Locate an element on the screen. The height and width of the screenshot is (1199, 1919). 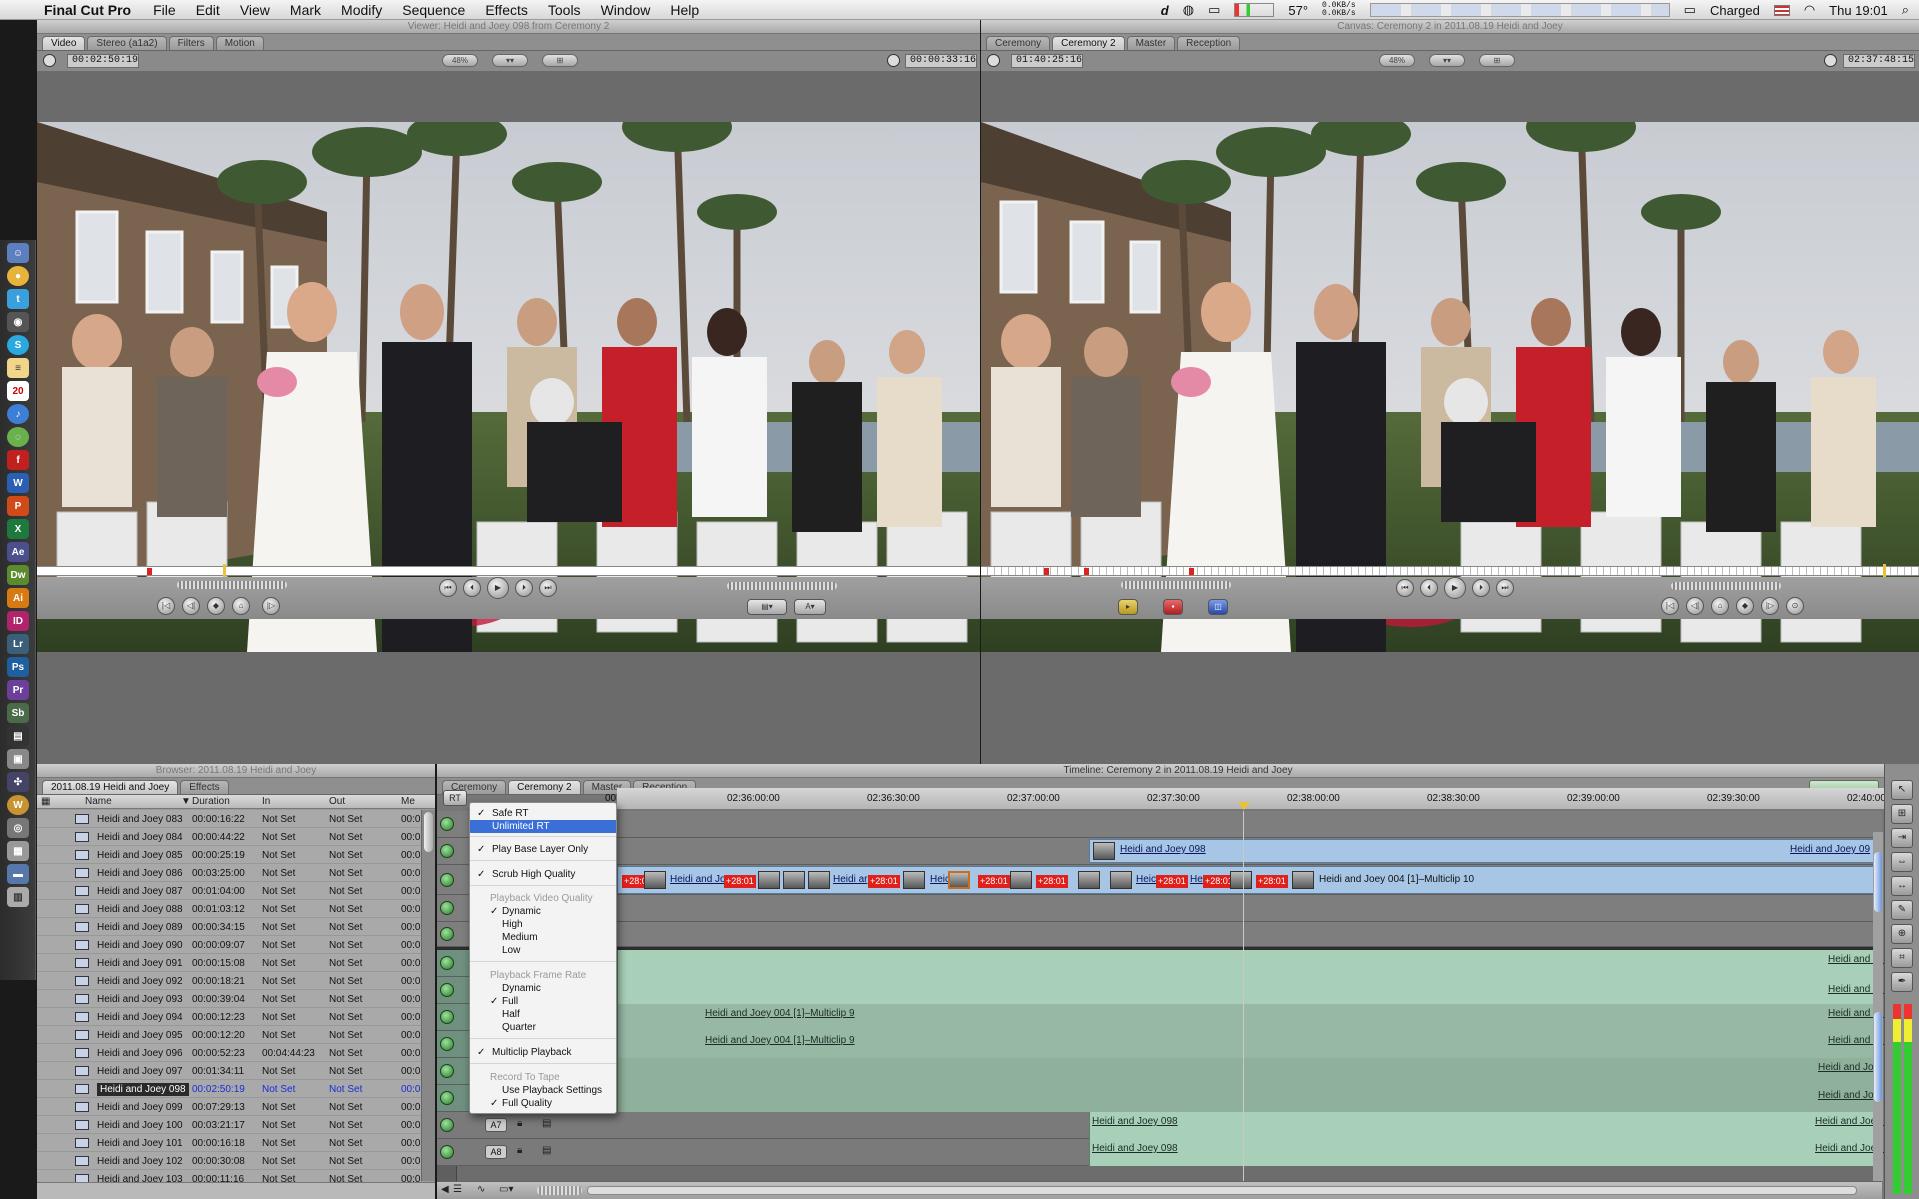
menu-item-quality-medium: Medium is located at coordinates (543, 937).